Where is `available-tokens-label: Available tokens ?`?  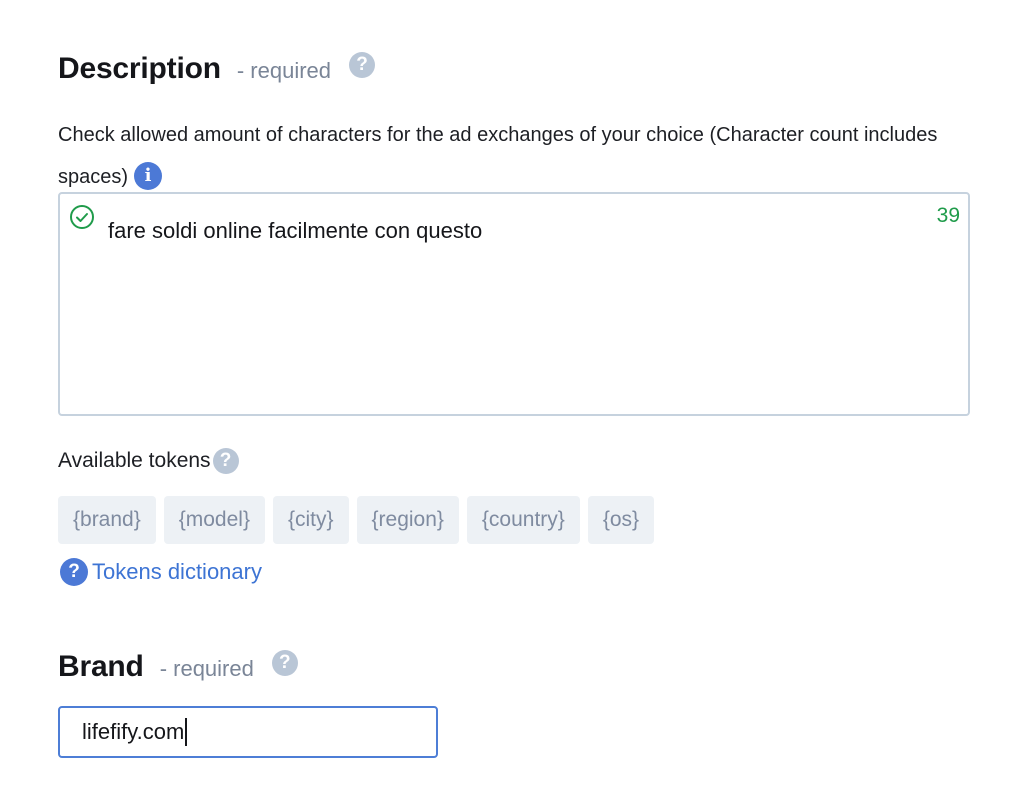 available-tokens-label: Available tokens ? is located at coordinates (148, 461).